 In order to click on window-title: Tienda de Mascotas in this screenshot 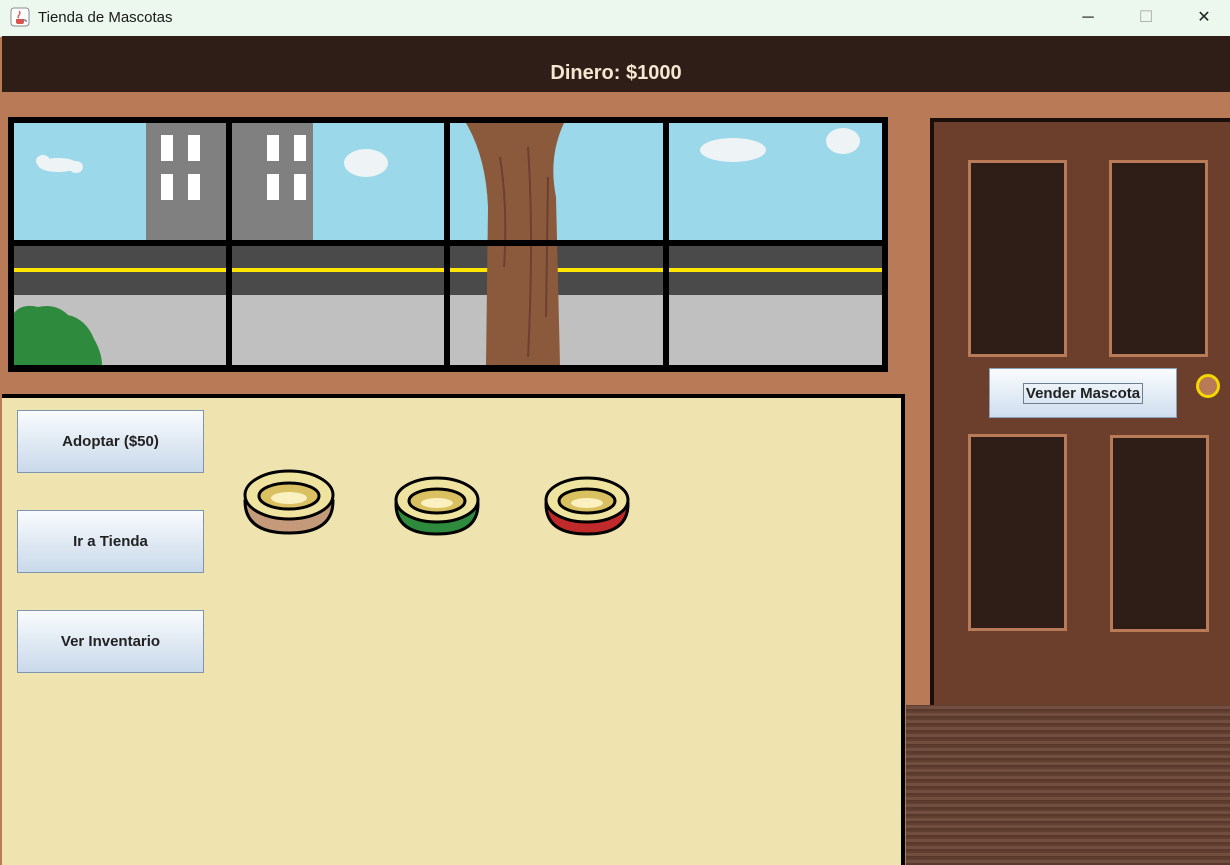, I will do `click(105, 17)`.